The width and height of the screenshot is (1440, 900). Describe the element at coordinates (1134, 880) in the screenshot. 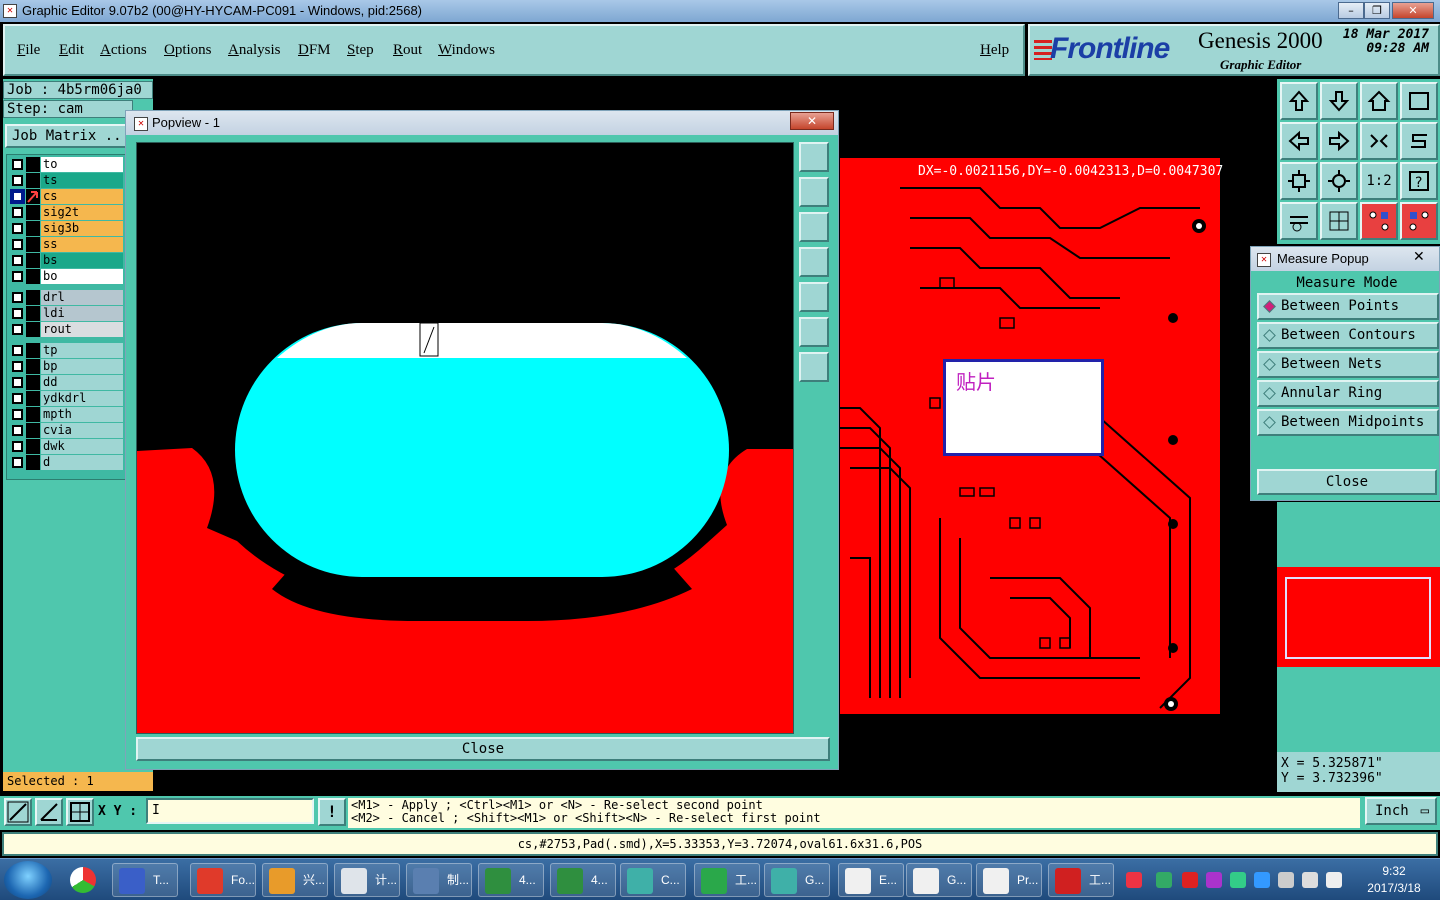

I see `tray-app-icon` at that location.